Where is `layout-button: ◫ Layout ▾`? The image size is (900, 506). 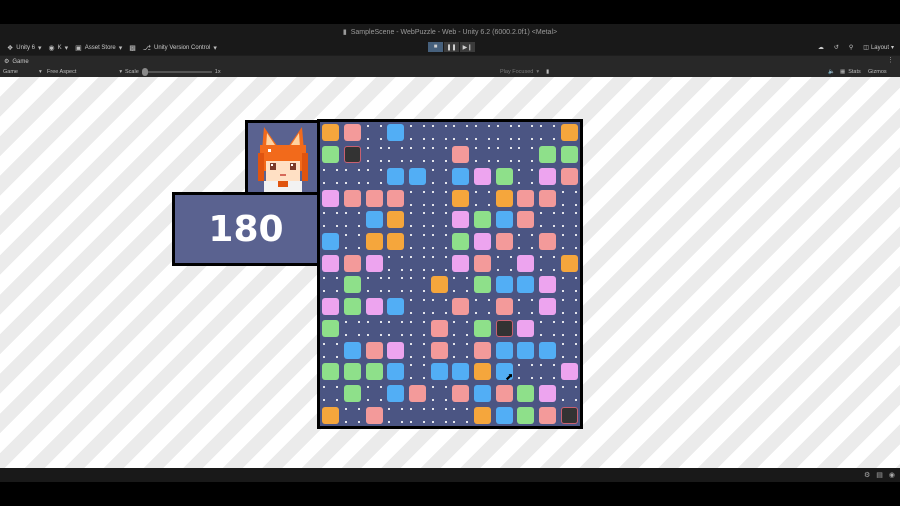 layout-button: ◫ Layout ▾ is located at coordinates (878, 48).